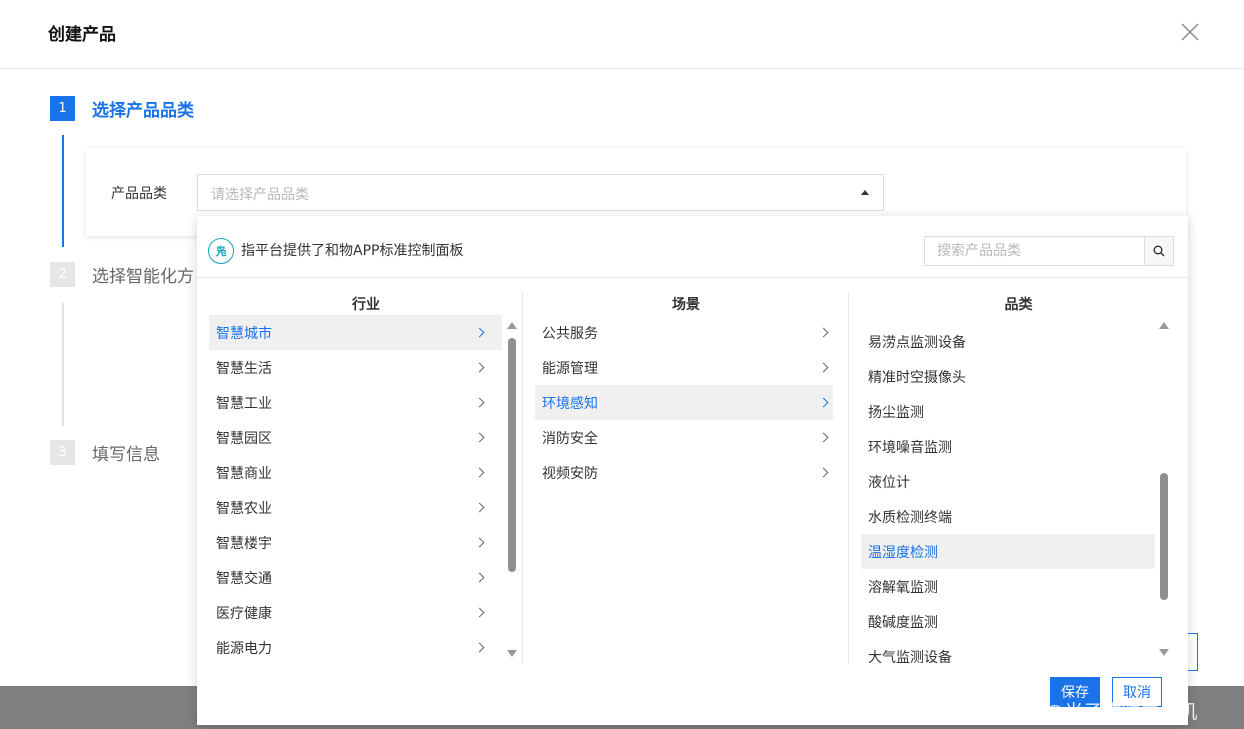 This screenshot has height=729, width=1244. What do you see at coordinates (684, 367) in the screenshot?
I see `scene-item: 能源管理` at bounding box center [684, 367].